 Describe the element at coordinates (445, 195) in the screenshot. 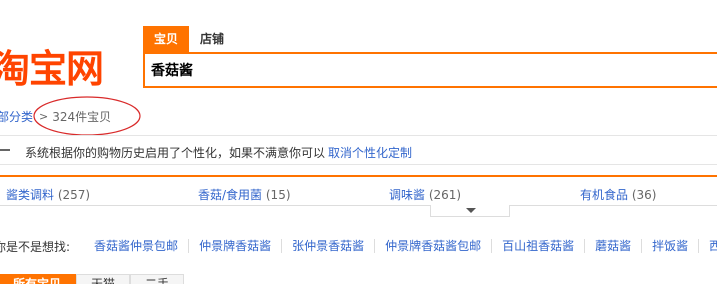

I see `category-count: (261)` at that location.